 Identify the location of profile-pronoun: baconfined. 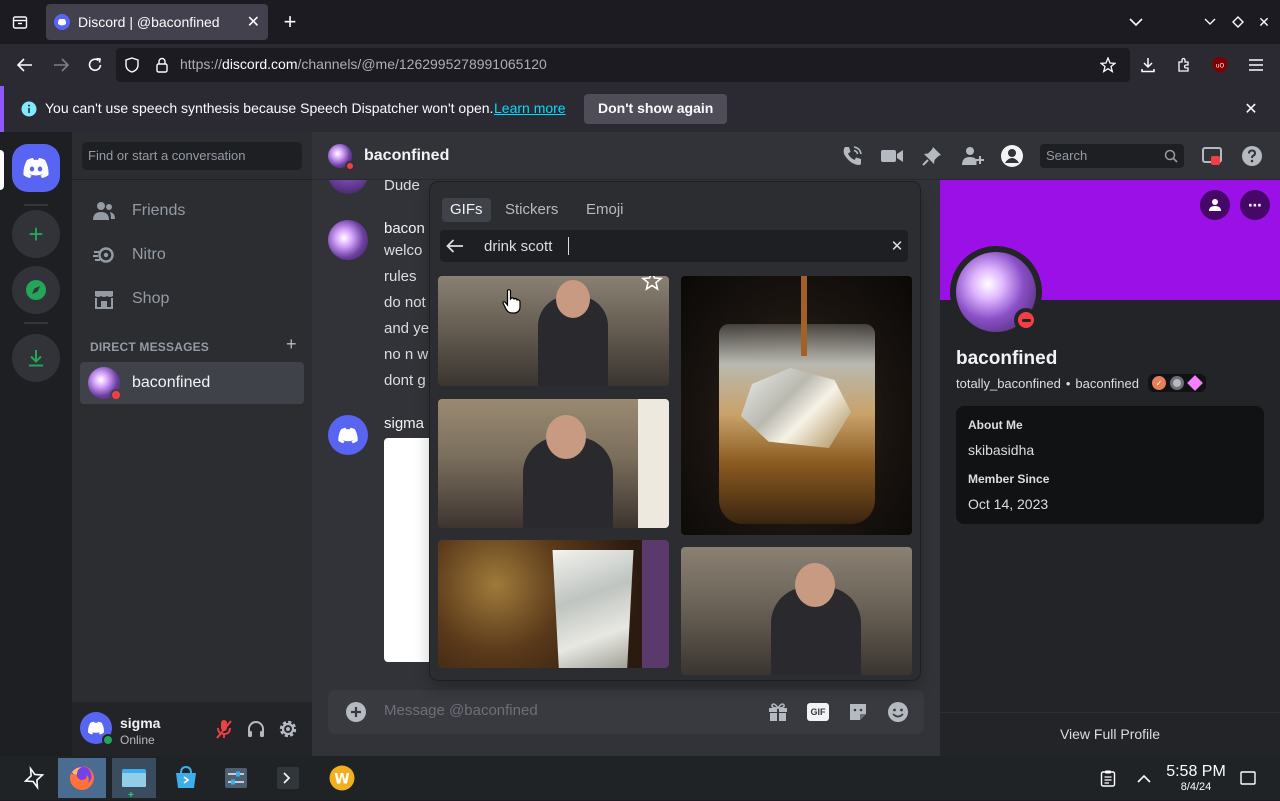
(1107, 383).